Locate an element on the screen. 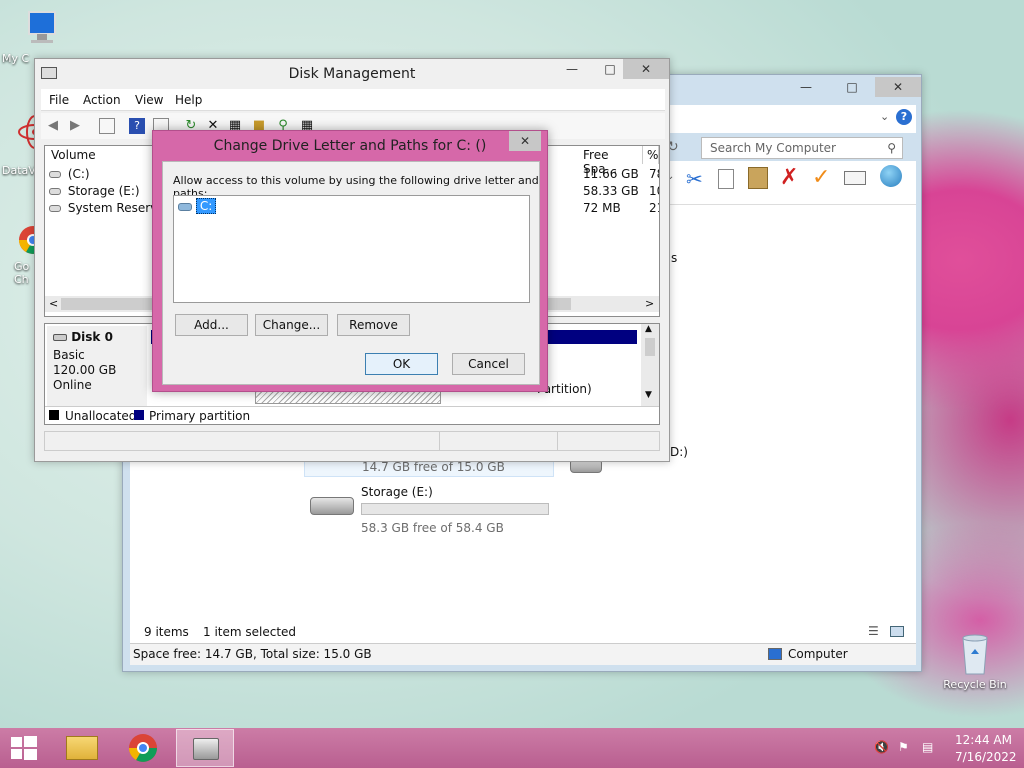 The height and width of the screenshot is (768, 1024). details-view-icon: ☰ is located at coordinates (873, 631).